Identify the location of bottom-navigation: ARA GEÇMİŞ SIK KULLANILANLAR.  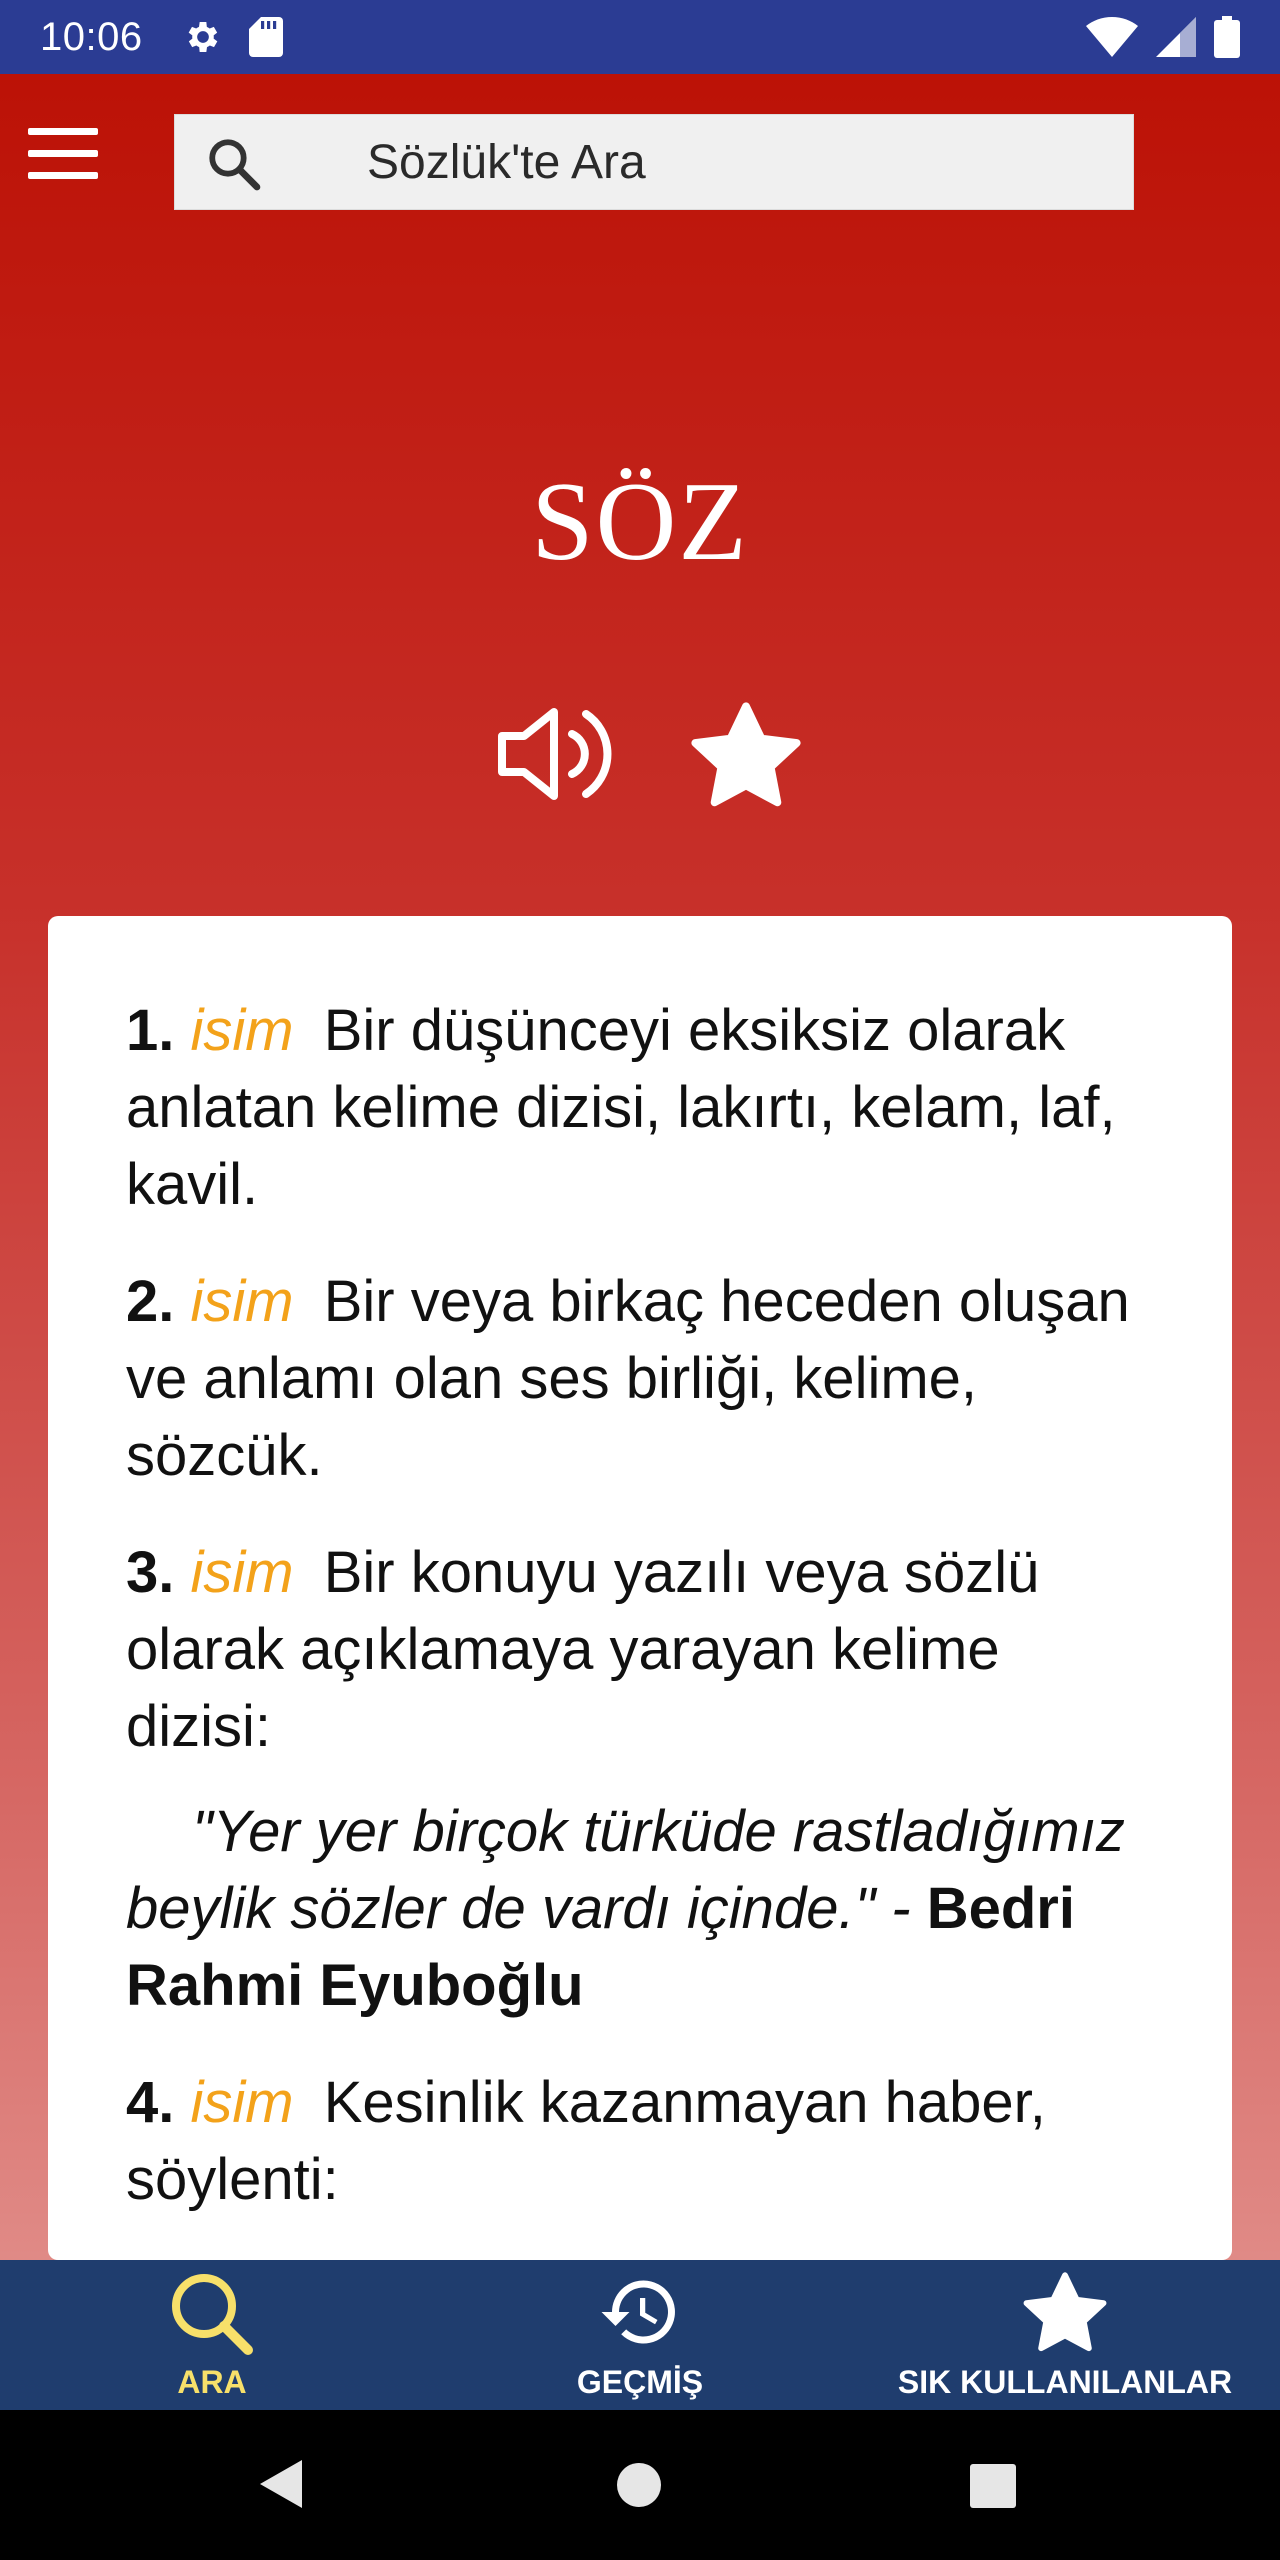
(640, 2335).